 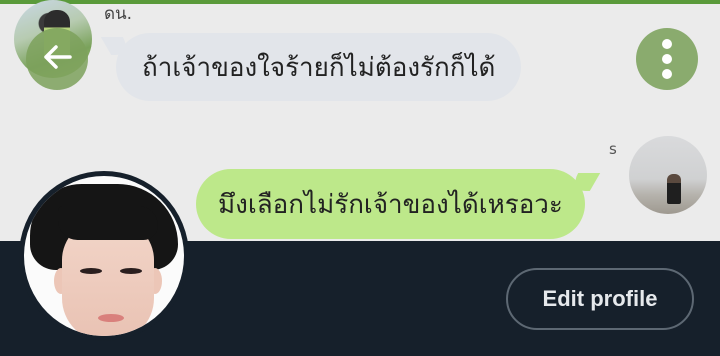 I want to click on outgoing-sender-name: s, so click(x=613, y=149).